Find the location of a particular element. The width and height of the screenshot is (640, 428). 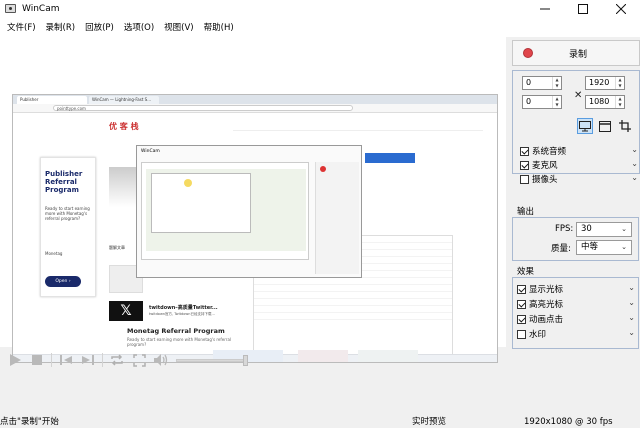

effect-animate-clicks: 动画点击 ⌄ is located at coordinates (577, 319).